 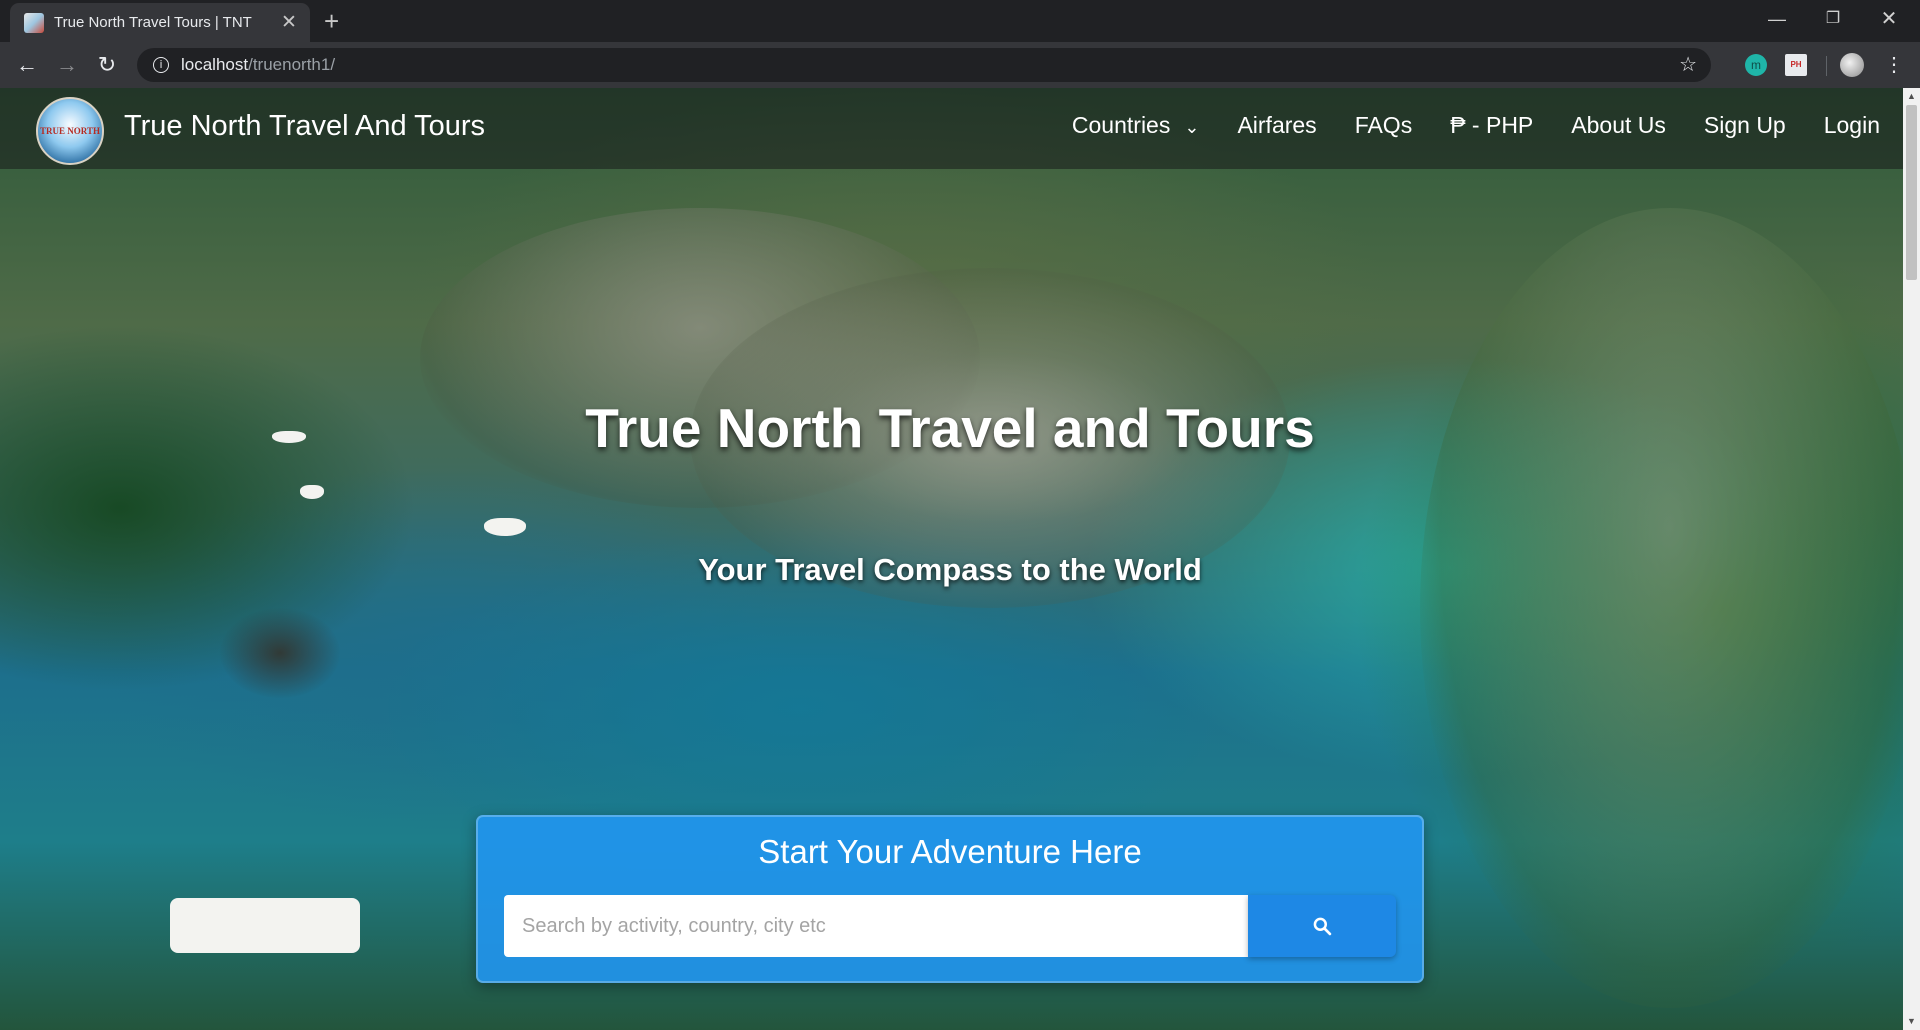 What do you see at coordinates (950, 428) in the screenshot?
I see `hero-title: True North Travel and Tours` at bounding box center [950, 428].